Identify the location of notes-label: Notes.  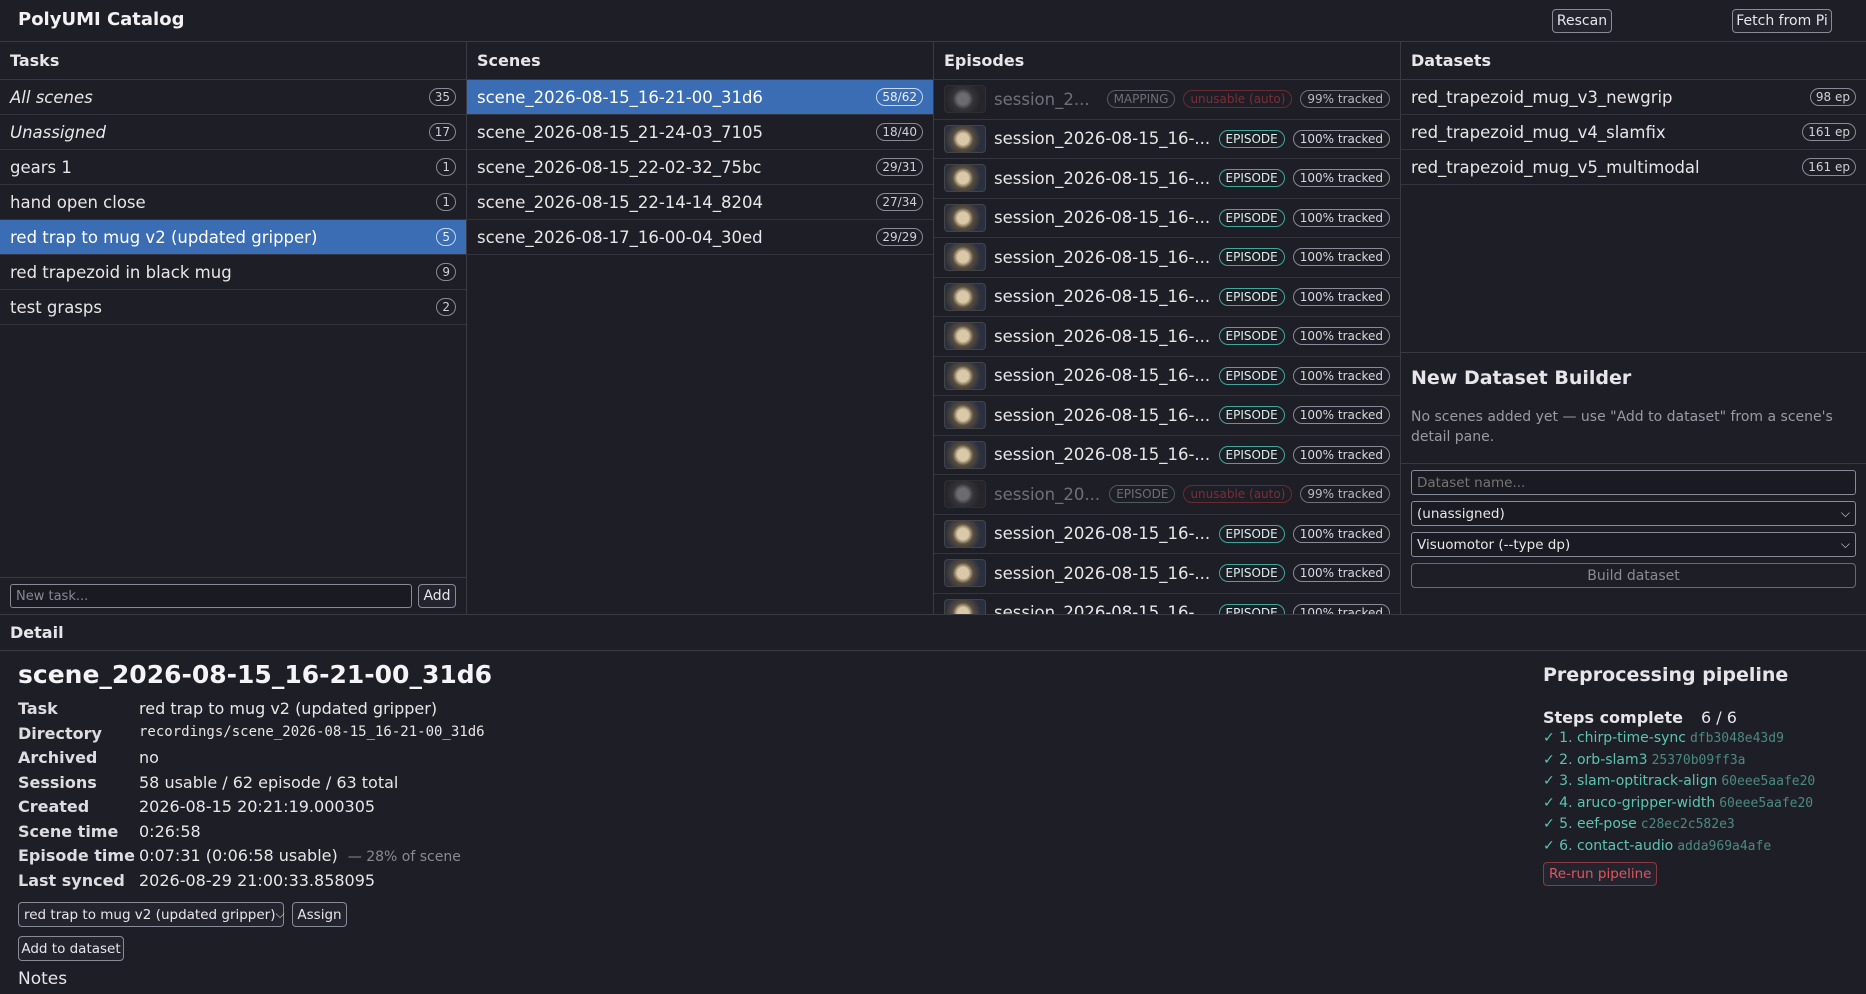
(43, 979).